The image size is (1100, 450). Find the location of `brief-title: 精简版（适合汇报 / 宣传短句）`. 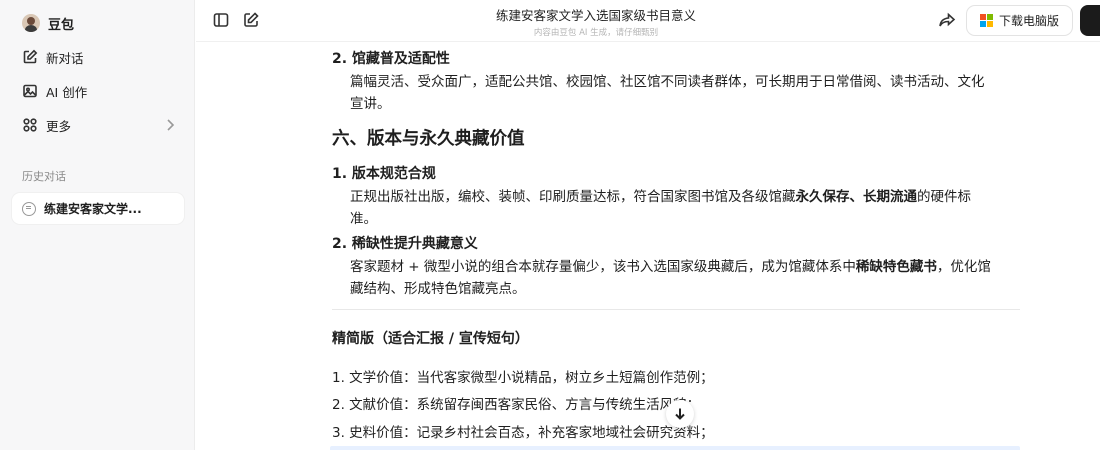

brief-title: 精简版（适合汇报 / 宣传短句） is located at coordinates (430, 339).